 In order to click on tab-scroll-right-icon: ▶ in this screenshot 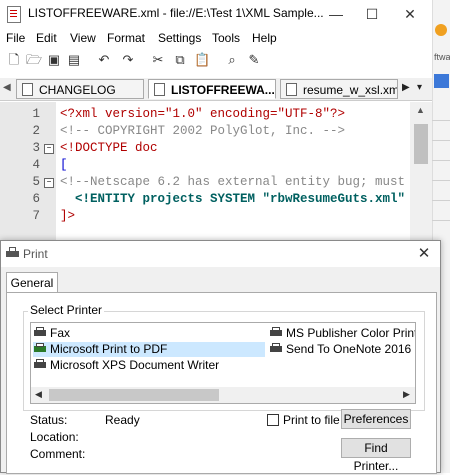, I will do `click(406, 87)`.